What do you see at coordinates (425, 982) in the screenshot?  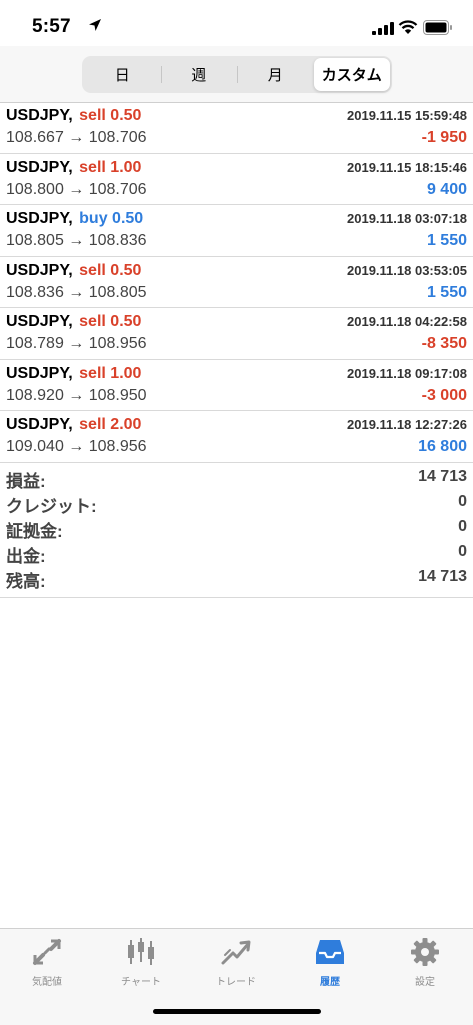 I see `tab-label: 設定` at bounding box center [425, 982].